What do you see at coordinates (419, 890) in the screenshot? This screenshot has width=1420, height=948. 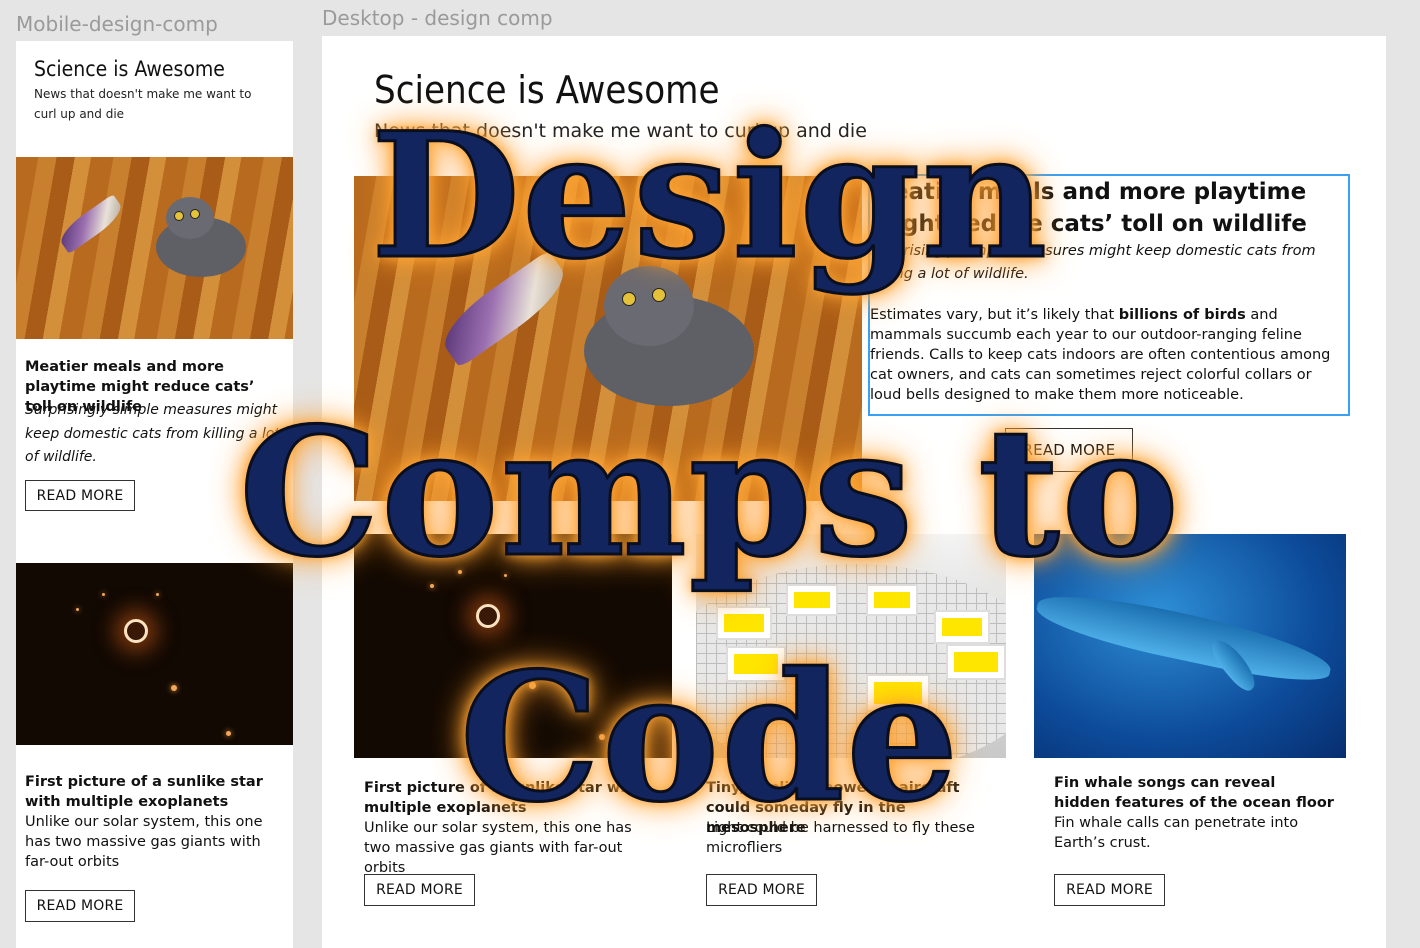 I see `desktop-star-read-more-button: READ MORE` at bounding box center [419, 890].